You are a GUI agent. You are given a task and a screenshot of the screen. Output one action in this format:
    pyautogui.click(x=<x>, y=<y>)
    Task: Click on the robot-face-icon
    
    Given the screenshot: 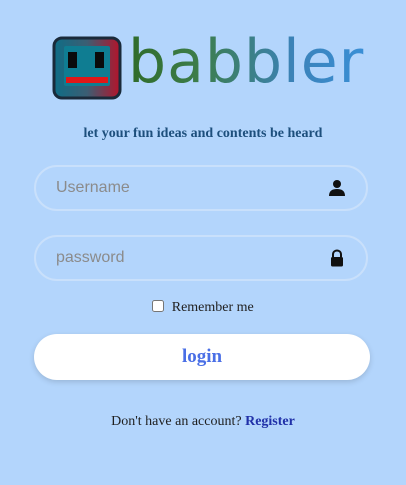 What is the action you would take?
    pyautogui.click(x=87, y=68)
    